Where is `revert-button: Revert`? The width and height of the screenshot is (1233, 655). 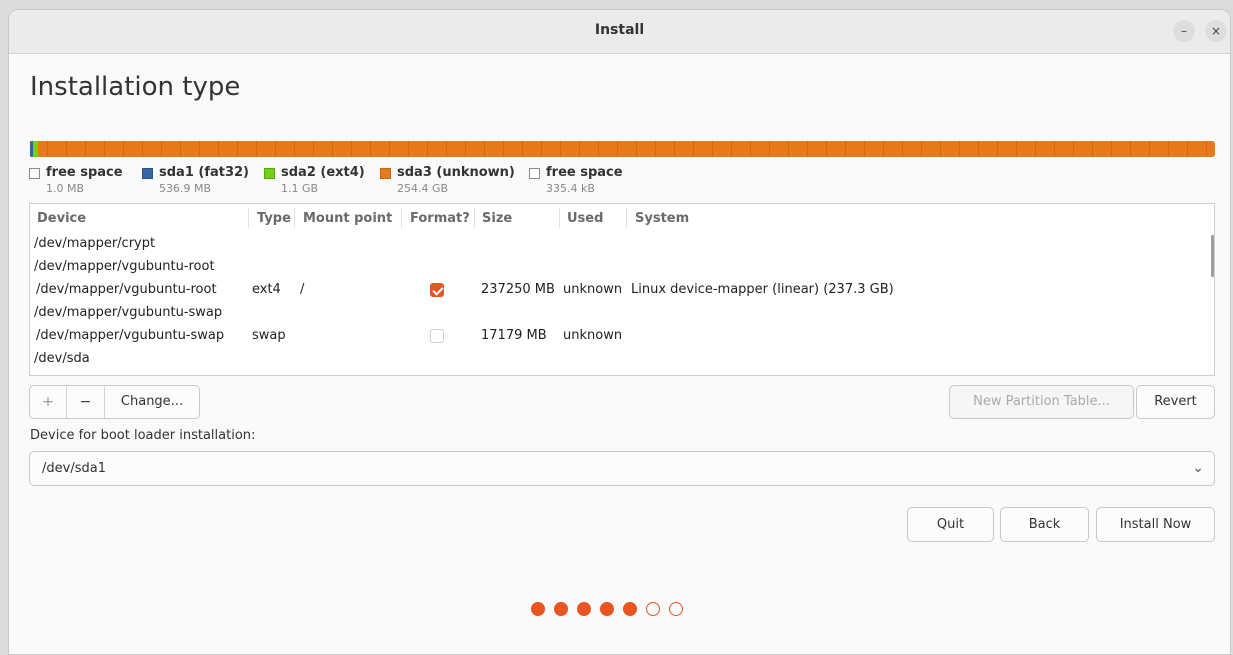
revert-button: Revert is located at coordinates (1175, 402).